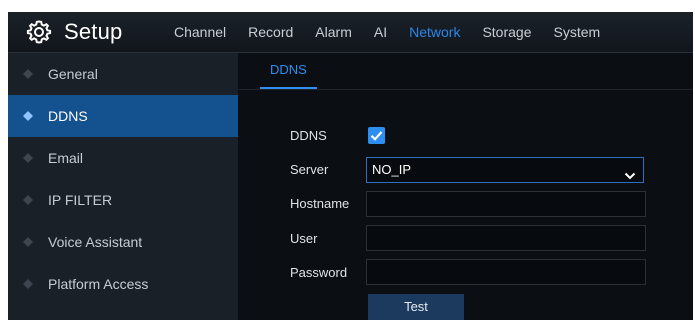 The image size is (695, 322). I want to click on brand: Setup, so click(74, 32).